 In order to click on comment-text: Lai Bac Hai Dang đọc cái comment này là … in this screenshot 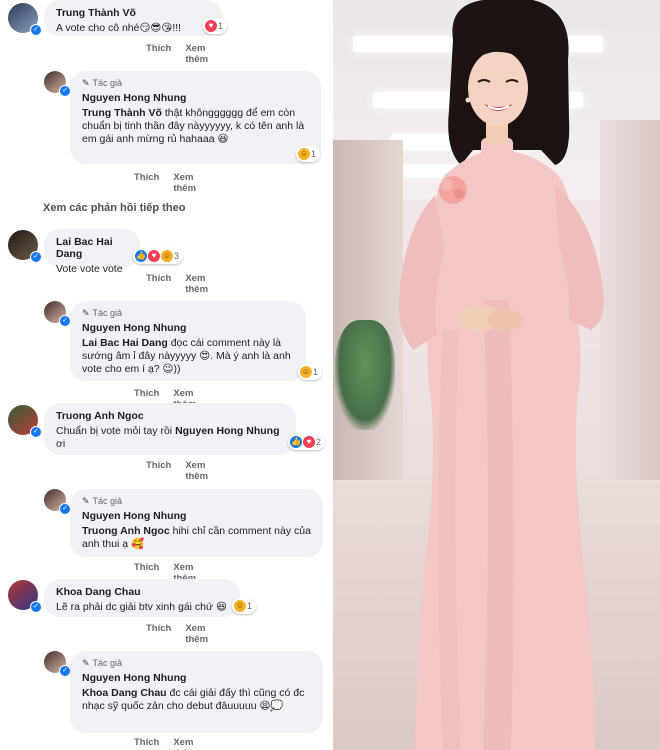, I will do `click(188, 356)`.